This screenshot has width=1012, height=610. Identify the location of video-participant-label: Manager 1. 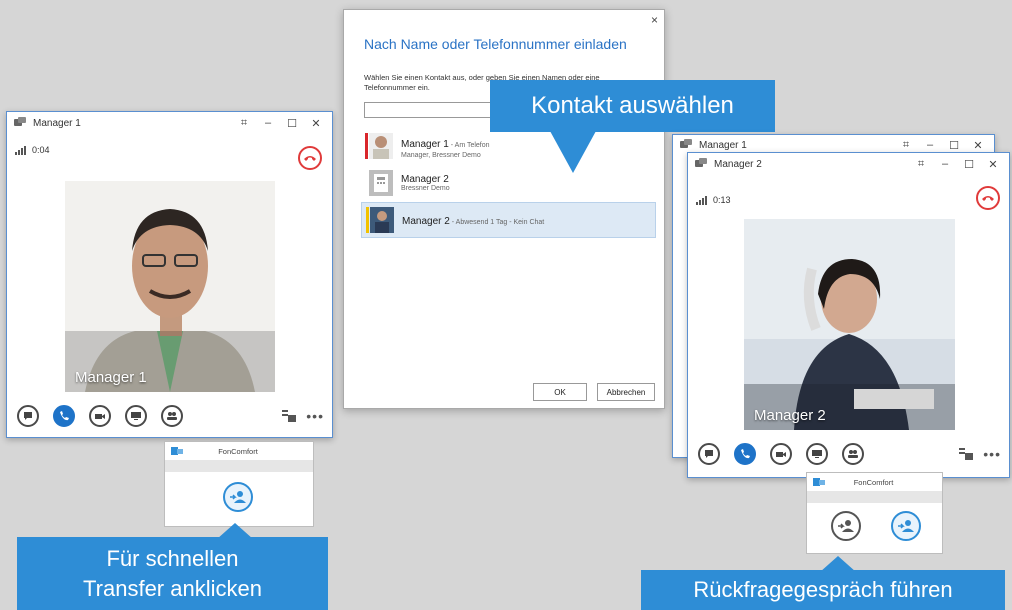
(111, 377).